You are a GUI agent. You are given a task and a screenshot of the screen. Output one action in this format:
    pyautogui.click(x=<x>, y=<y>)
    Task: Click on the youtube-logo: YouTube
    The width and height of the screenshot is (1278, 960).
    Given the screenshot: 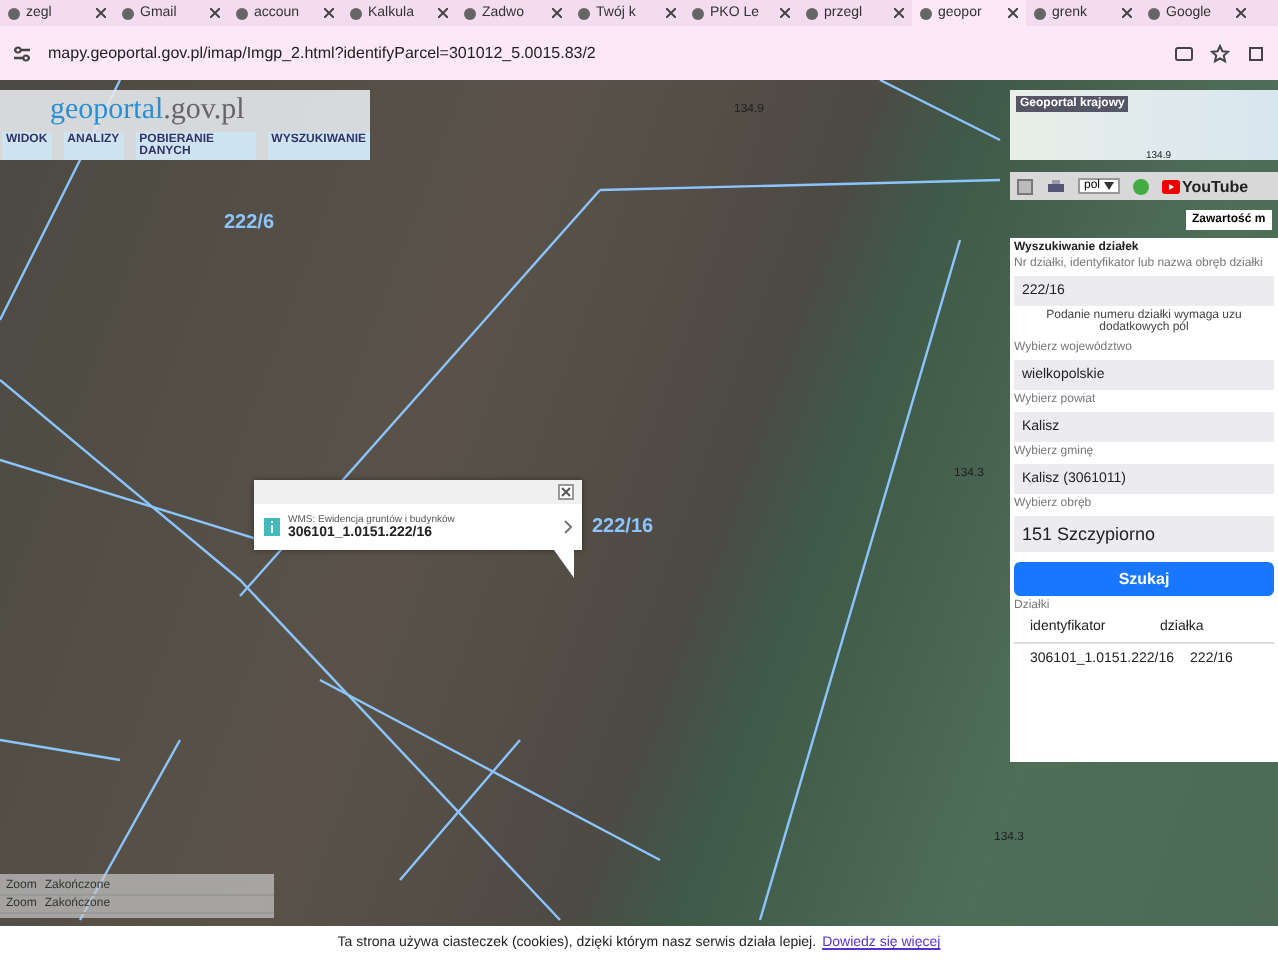 What is the action you would take?
    pyautogui.click(x=1205, y=186)
    